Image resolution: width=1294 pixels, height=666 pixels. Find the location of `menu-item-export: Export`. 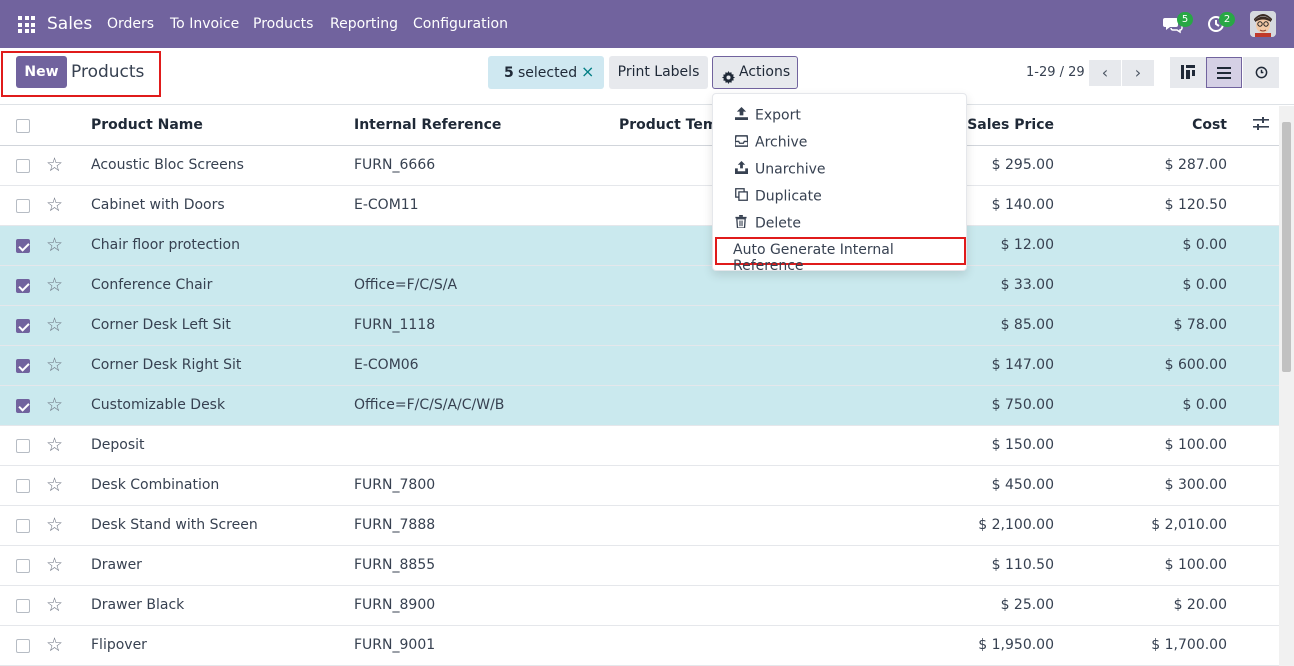

menu-item-export: Export is located at coordinates (768, 115).